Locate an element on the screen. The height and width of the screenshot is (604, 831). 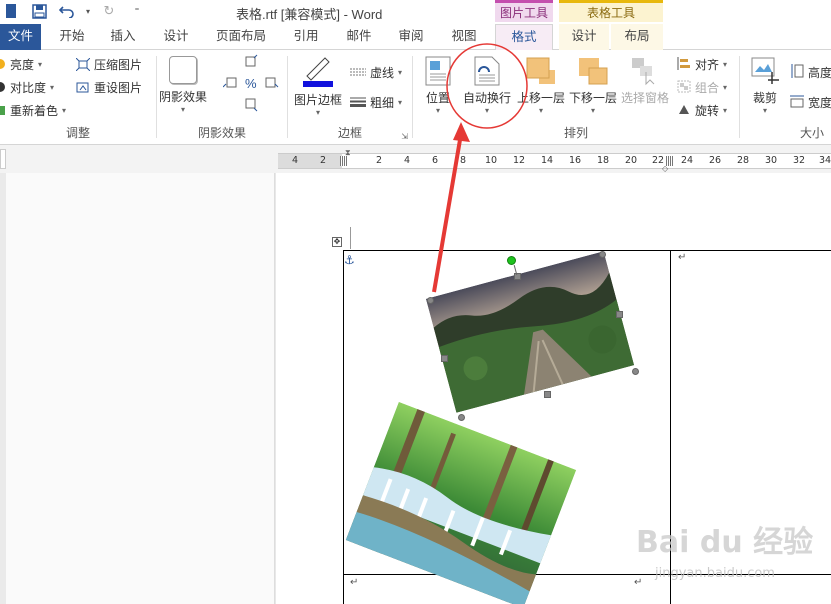
resize-handle-right is located at coordinates (619, 314).